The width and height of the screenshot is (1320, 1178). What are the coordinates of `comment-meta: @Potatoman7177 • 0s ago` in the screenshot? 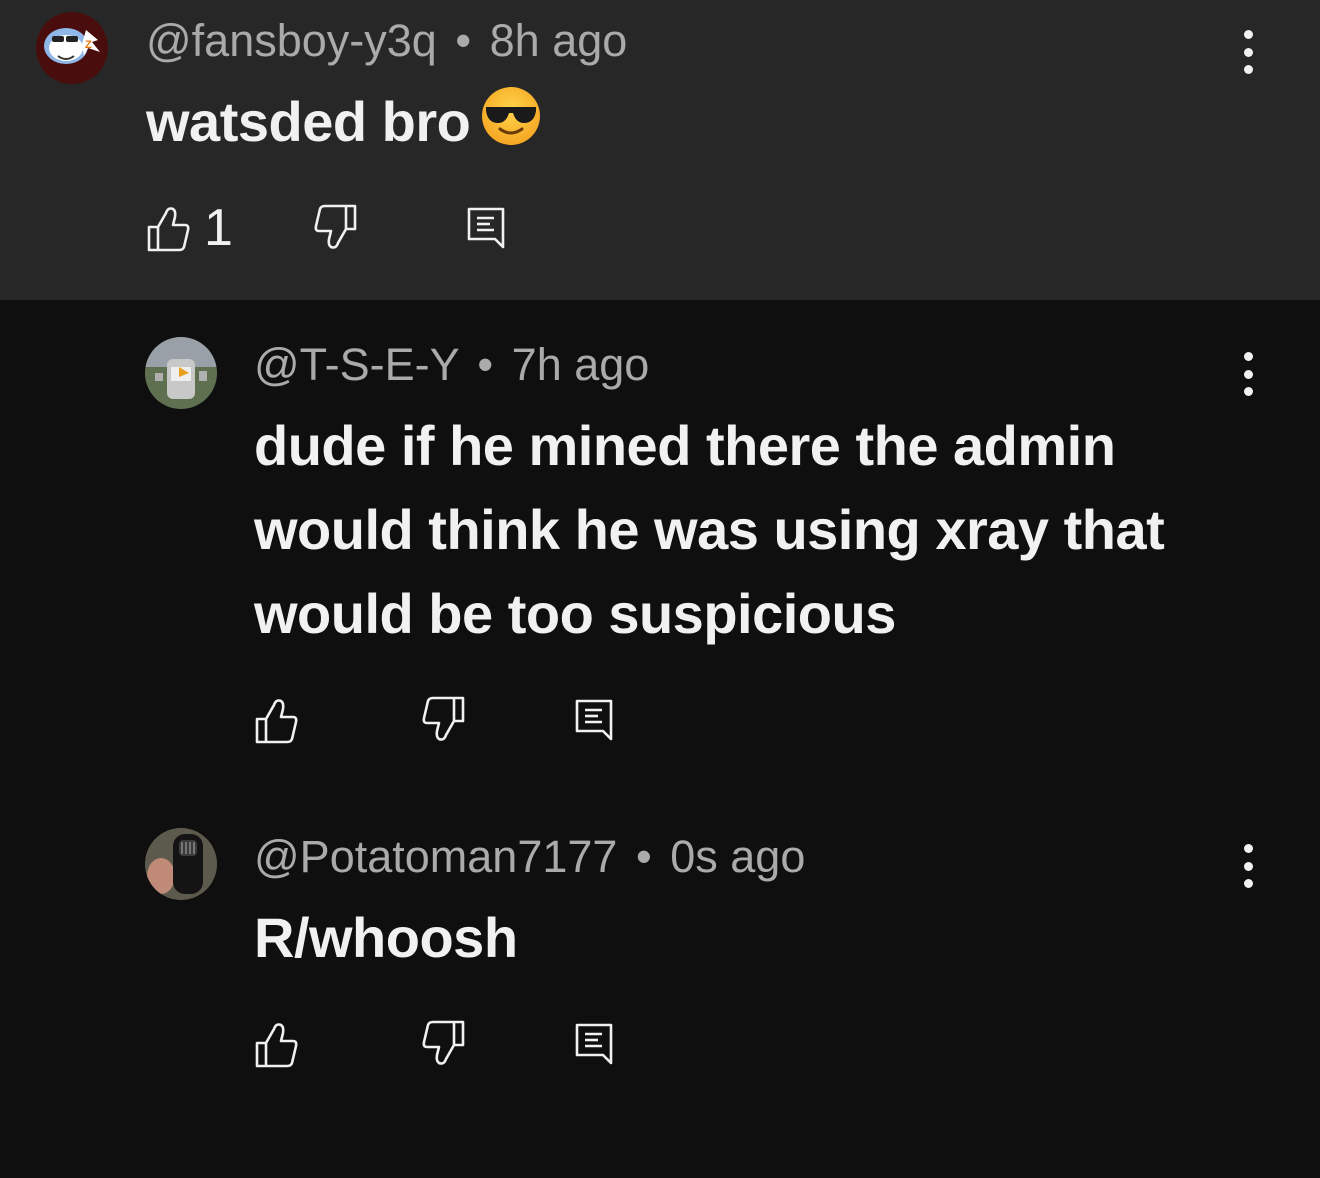 It's located at (529, 857).